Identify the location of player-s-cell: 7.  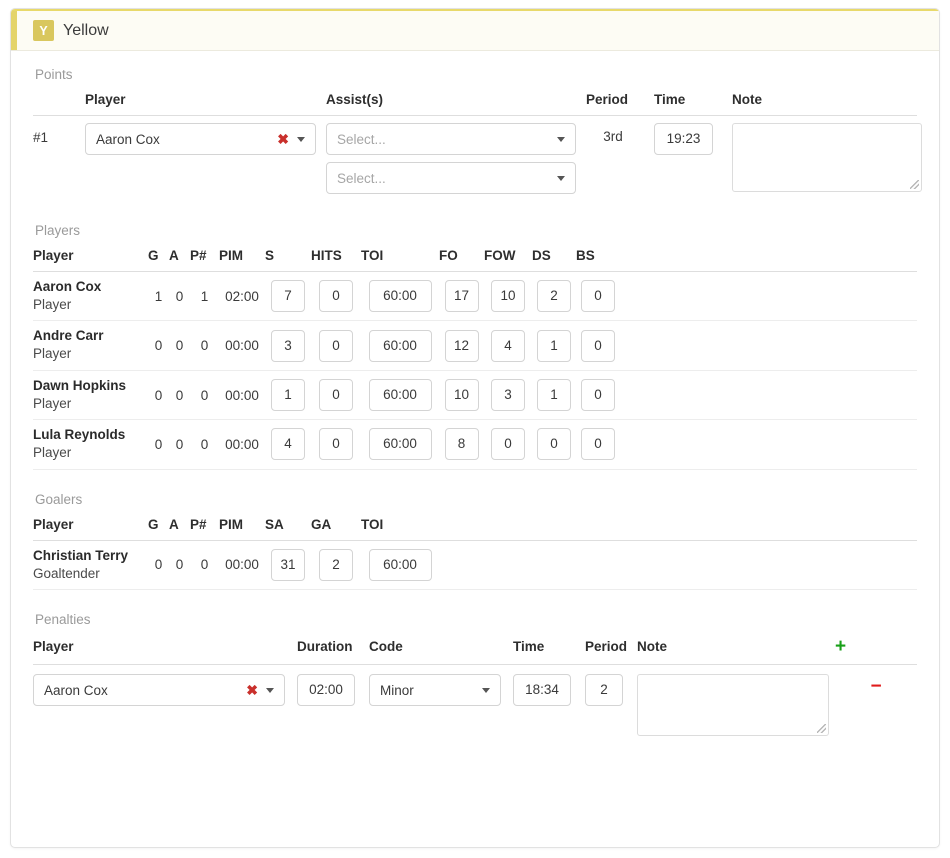
(288, 296).